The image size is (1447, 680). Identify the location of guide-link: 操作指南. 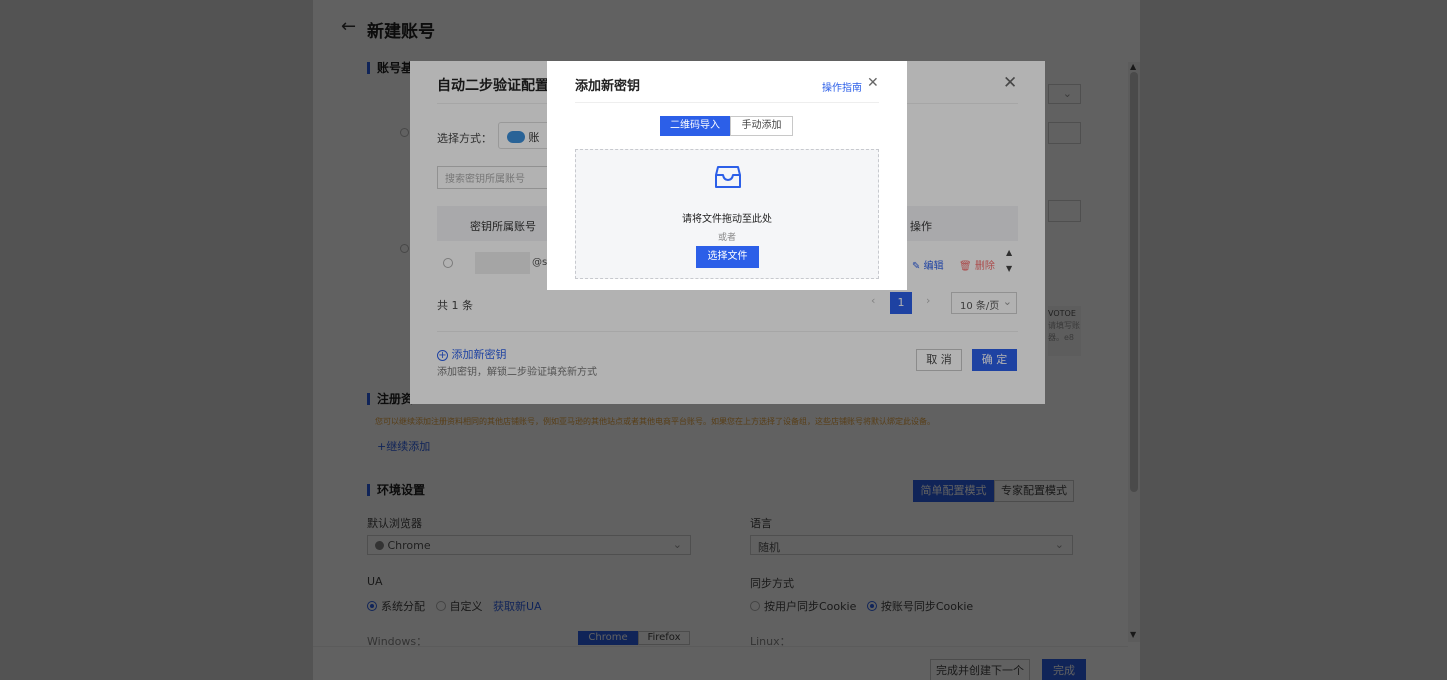
(842, 86).